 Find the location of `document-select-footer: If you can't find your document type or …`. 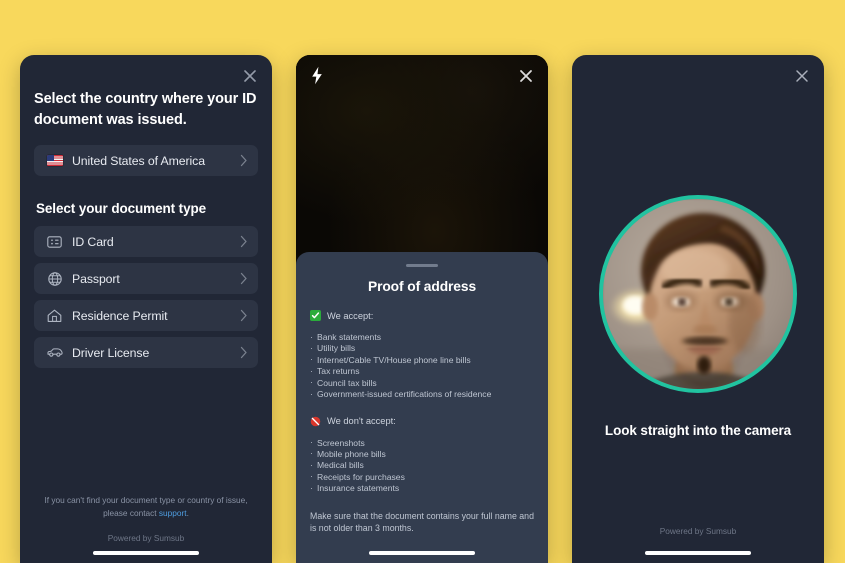

document-select-footer: If you can't find your document type or … is located at coordinates (146, 518).